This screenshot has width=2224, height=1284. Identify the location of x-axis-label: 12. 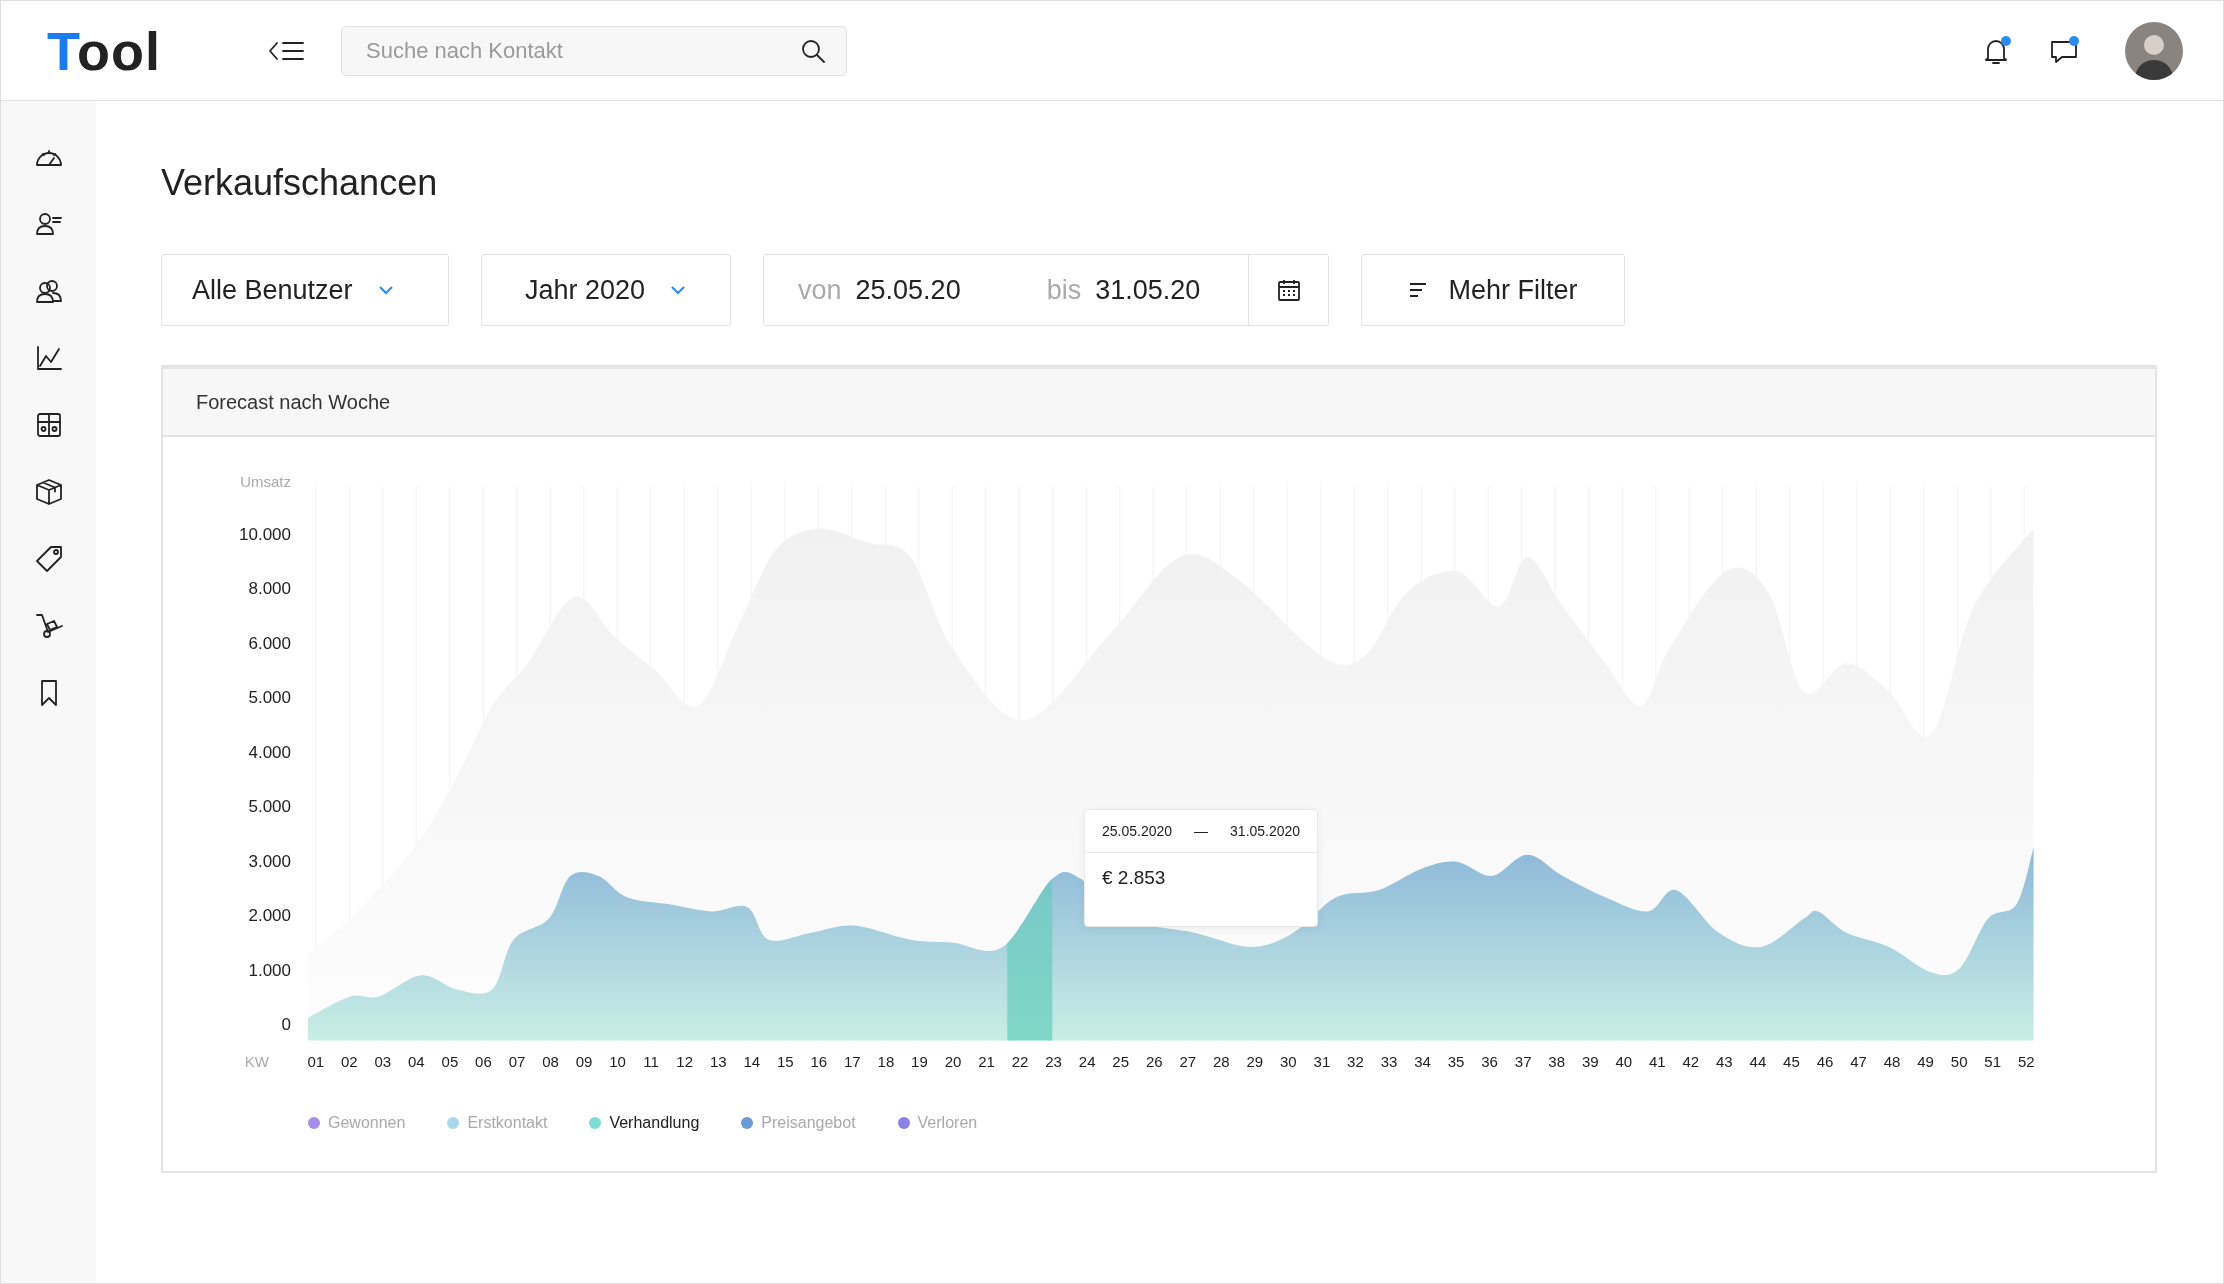
(685, 1061).